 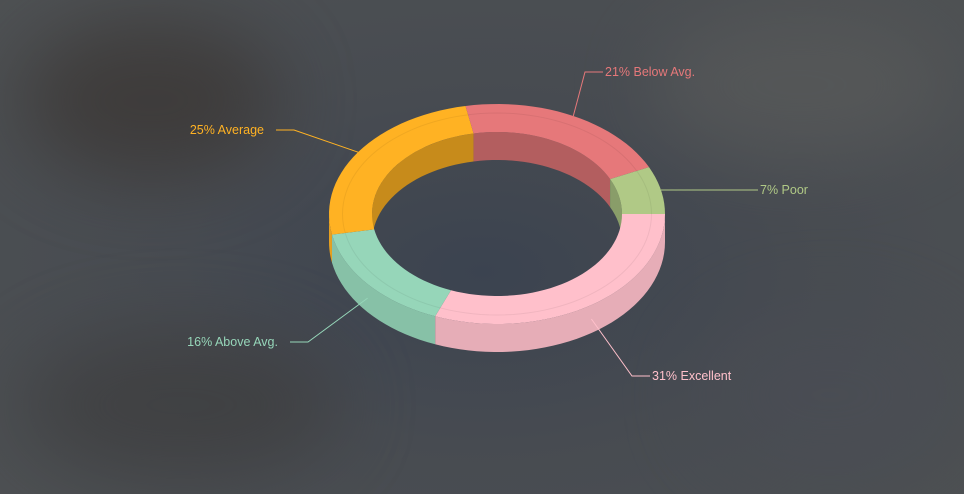 What do you see at coordinates (227, 130) in the screenshot?
I see `data-label-average: 25% Average` at bounding box center [227, 130].